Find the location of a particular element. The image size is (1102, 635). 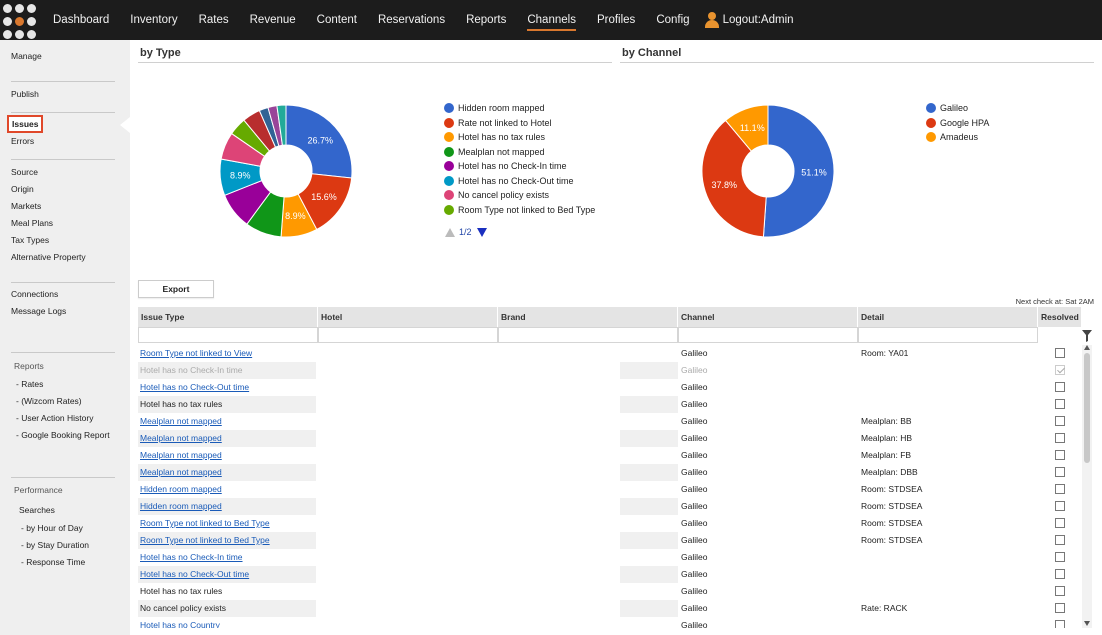

nav-item-channels: Channels is located at coordinates (551, 20).